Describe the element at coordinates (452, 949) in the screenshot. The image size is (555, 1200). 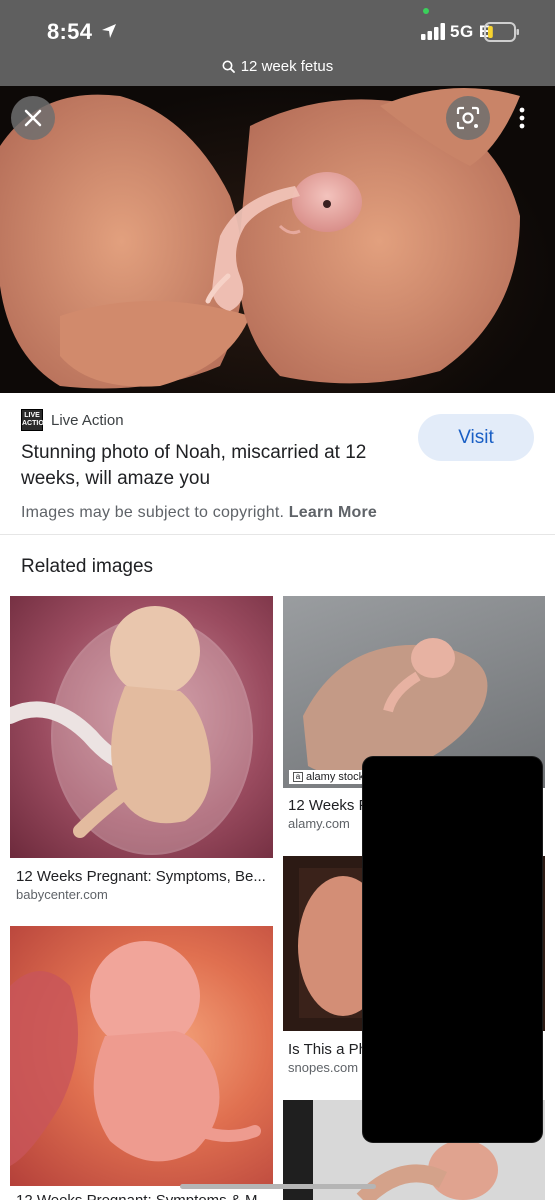
I see `overlay-panel` at that location.